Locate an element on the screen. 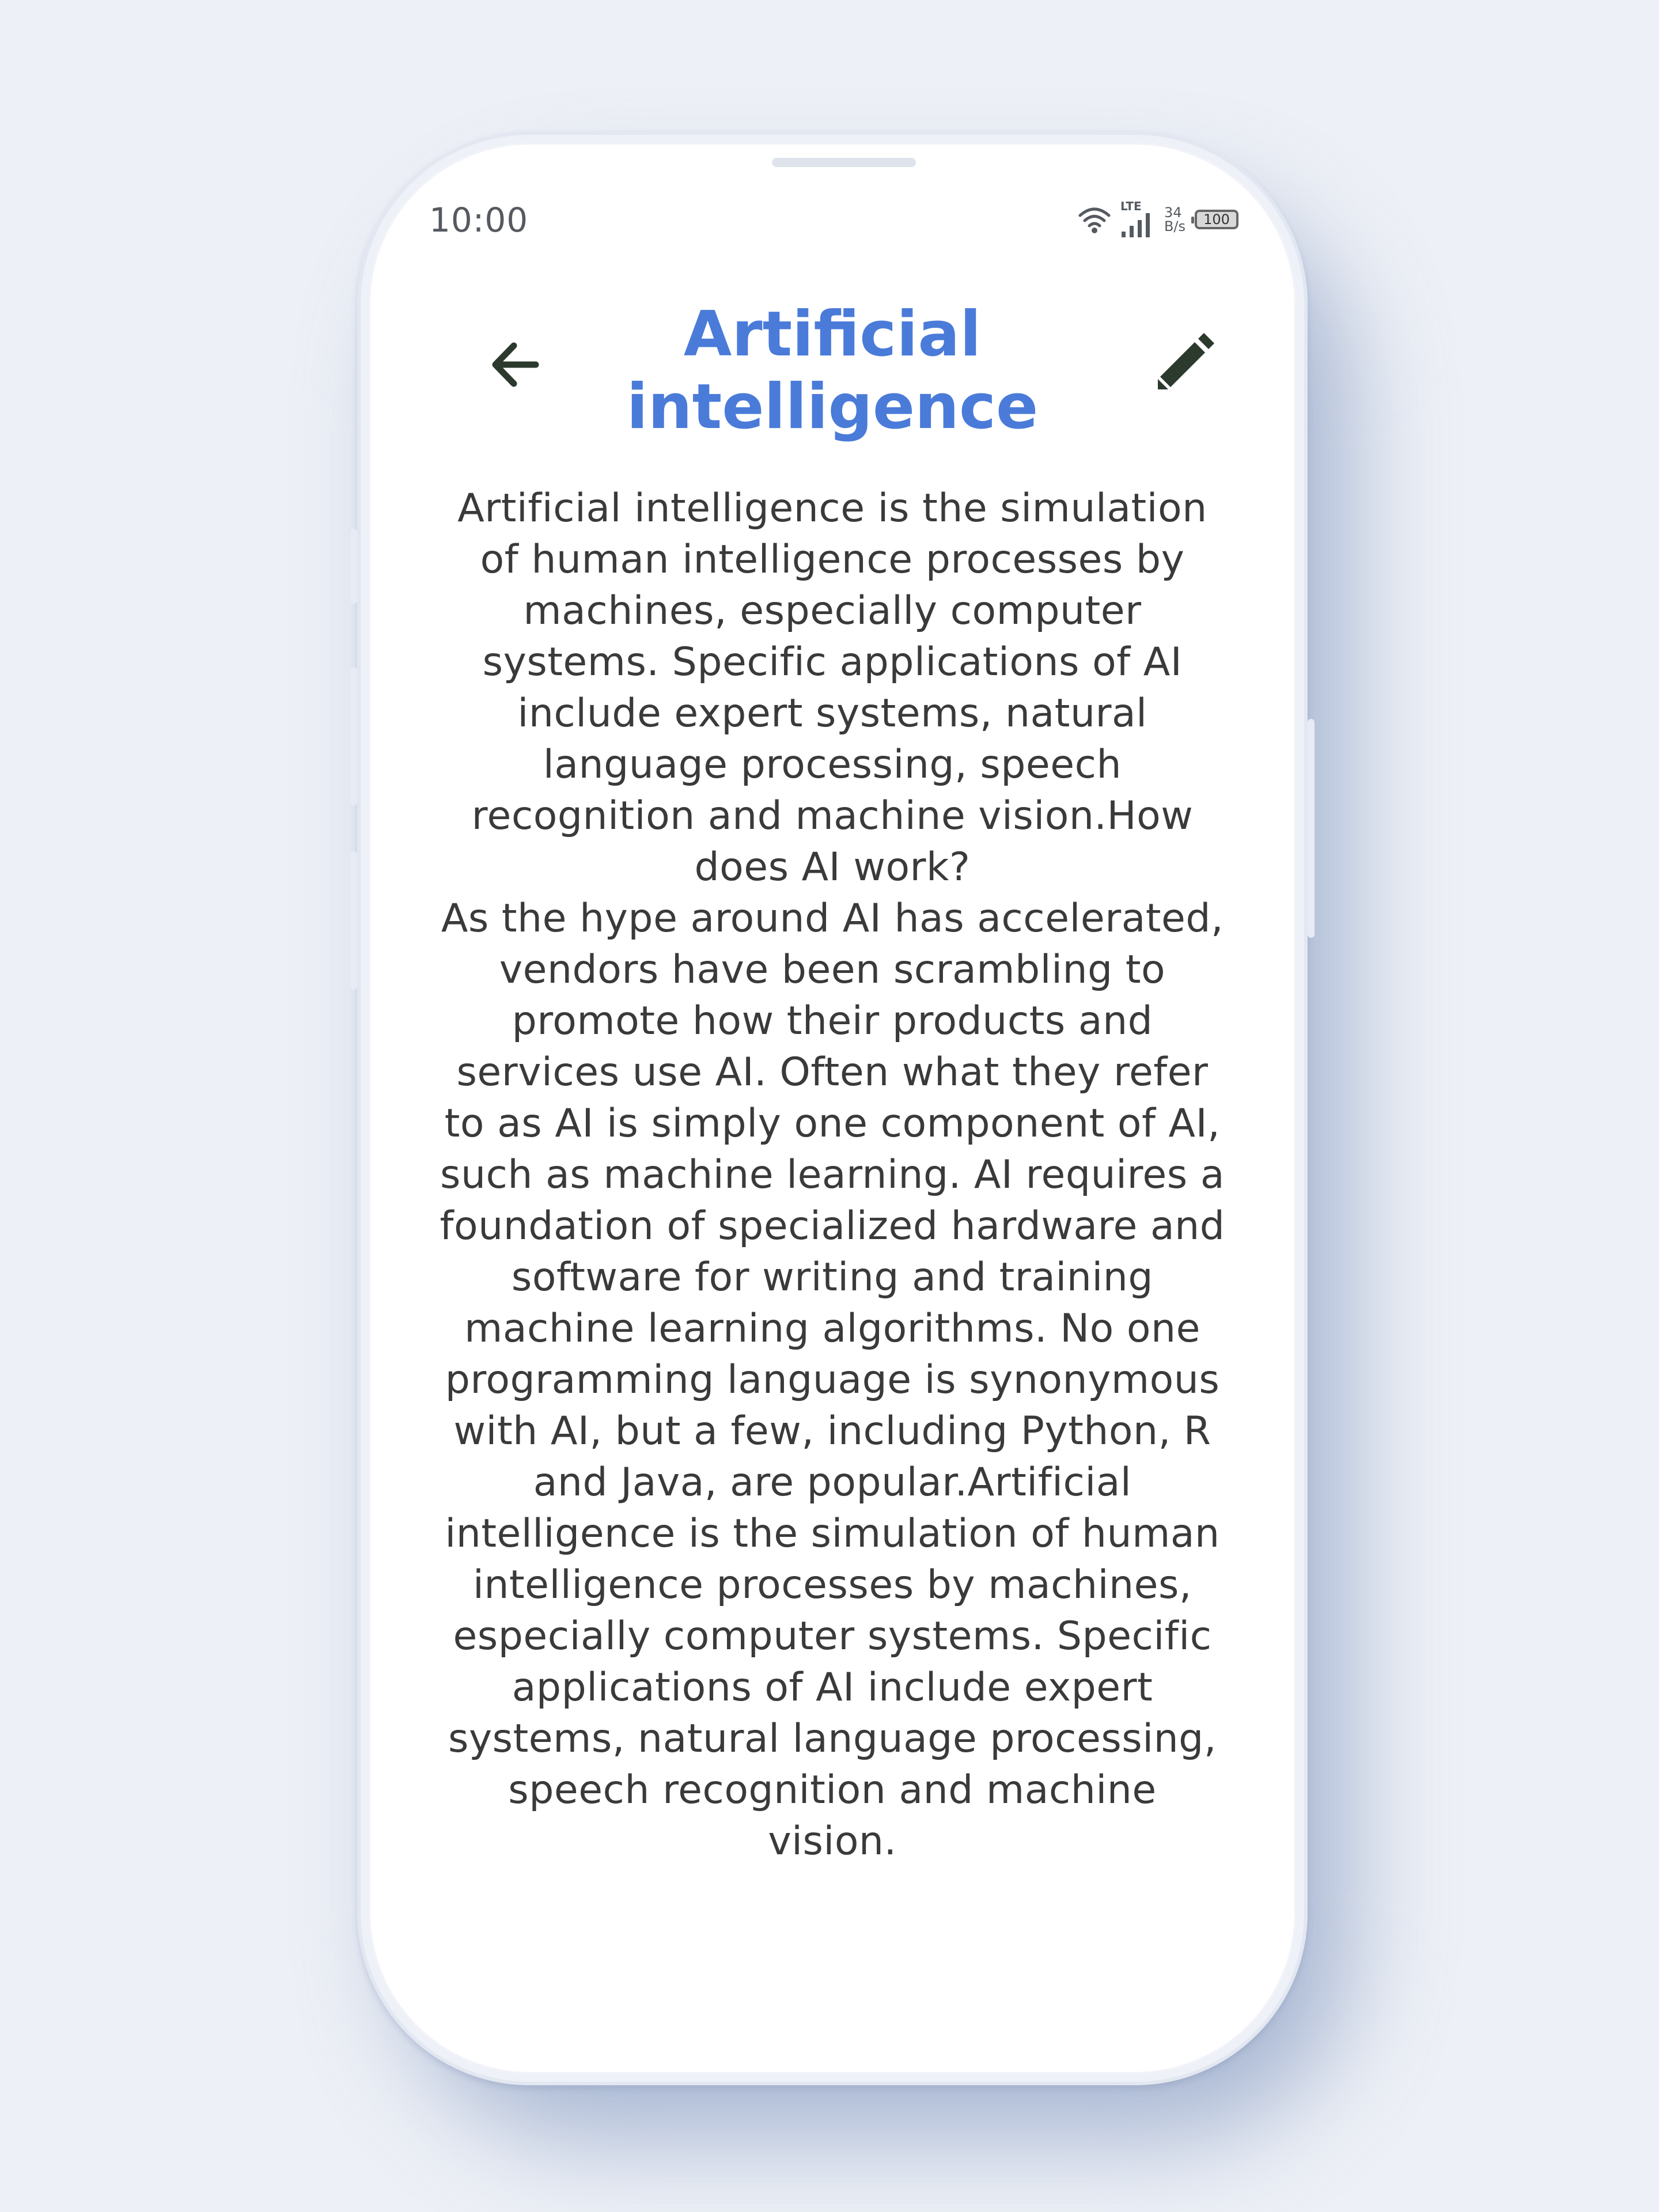  volume-down-button is located at coordinates (353, 920).